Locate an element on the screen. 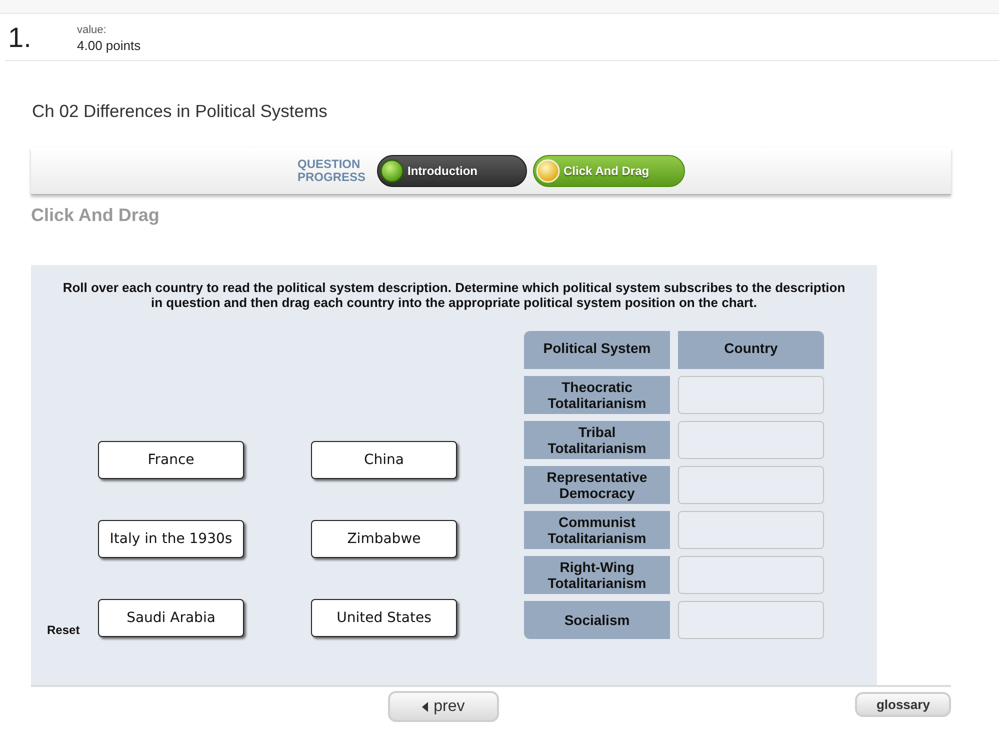 This screenshot has width=999, height=743. political-system-cell: Communist Totalitarianism is located at coordinates (597, 530).